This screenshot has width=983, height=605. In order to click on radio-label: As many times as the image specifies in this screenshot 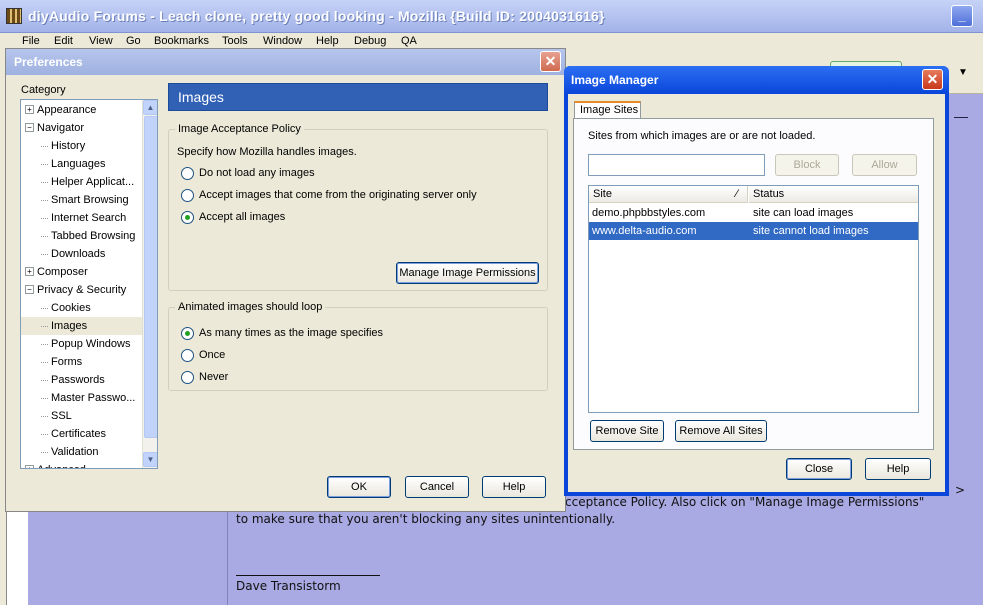, I will do `click(291, 333)`.